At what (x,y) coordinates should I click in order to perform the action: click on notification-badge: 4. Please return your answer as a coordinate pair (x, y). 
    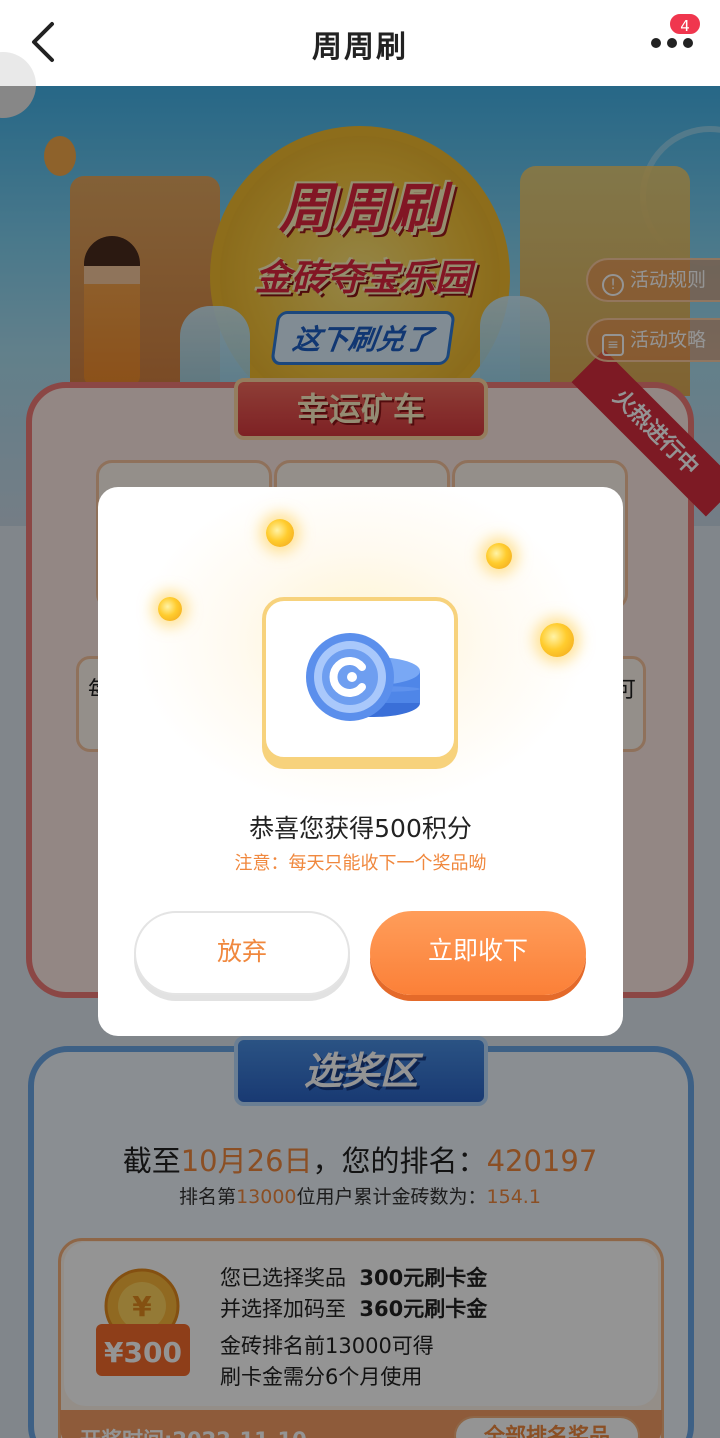
    Looking at the image, I should click on (685, 24).